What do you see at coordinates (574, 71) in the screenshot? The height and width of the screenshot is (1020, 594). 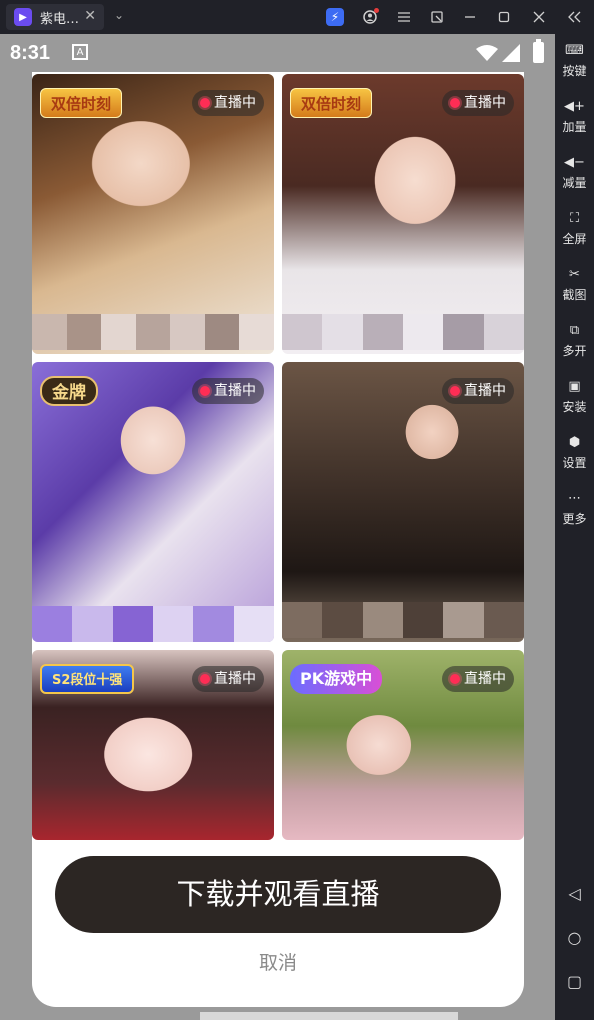 I see `sidebar-item-label: 按键` at bounding box center [574, 71].